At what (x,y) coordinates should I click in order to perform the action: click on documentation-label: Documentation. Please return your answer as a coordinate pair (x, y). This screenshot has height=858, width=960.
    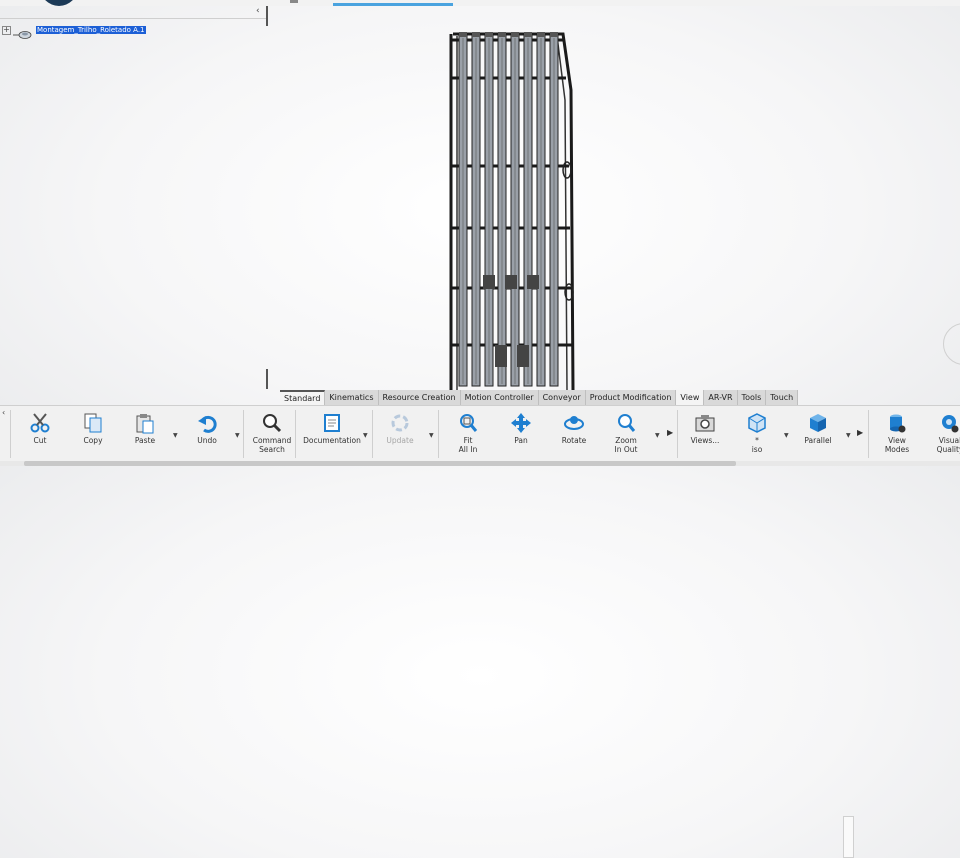
    Looking at the image, I should click on (332, 440).